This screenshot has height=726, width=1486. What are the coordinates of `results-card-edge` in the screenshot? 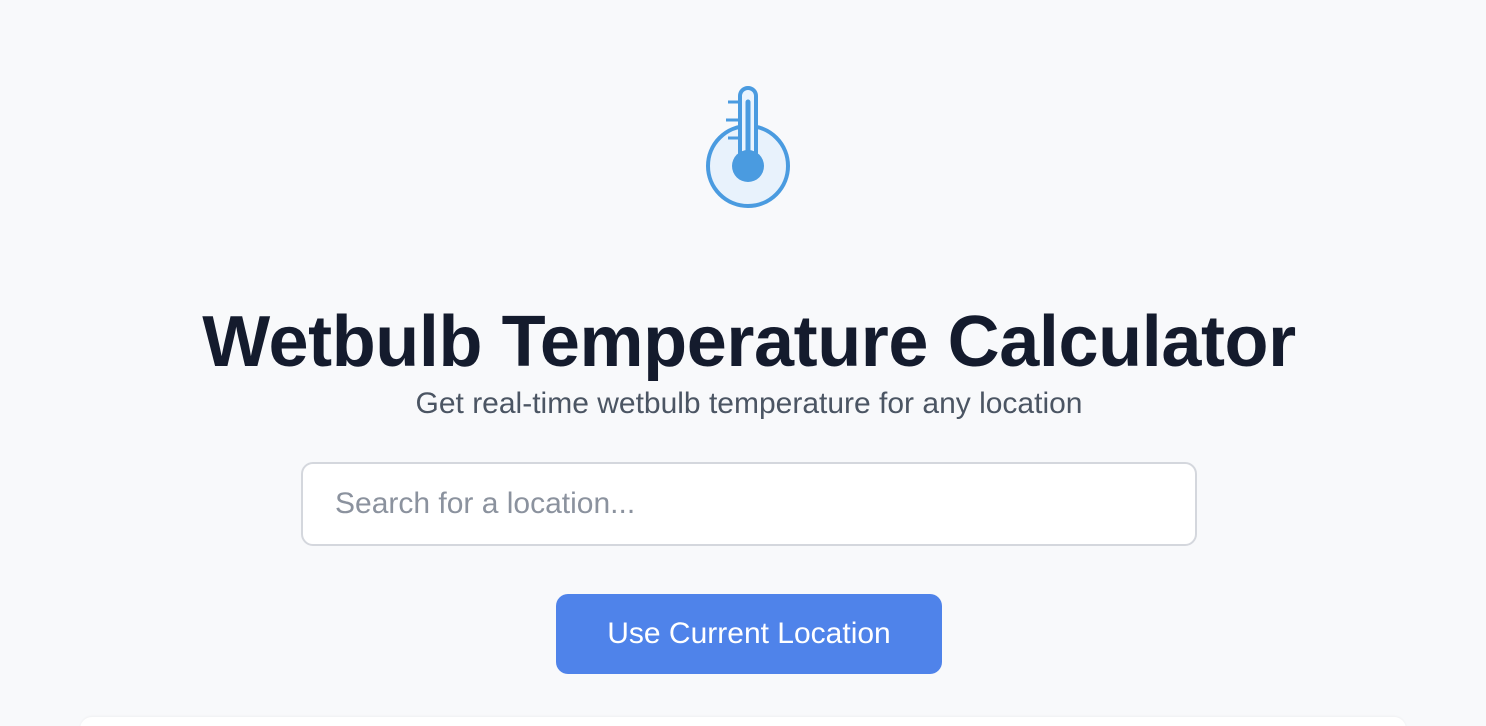 It's located at (743, 721).